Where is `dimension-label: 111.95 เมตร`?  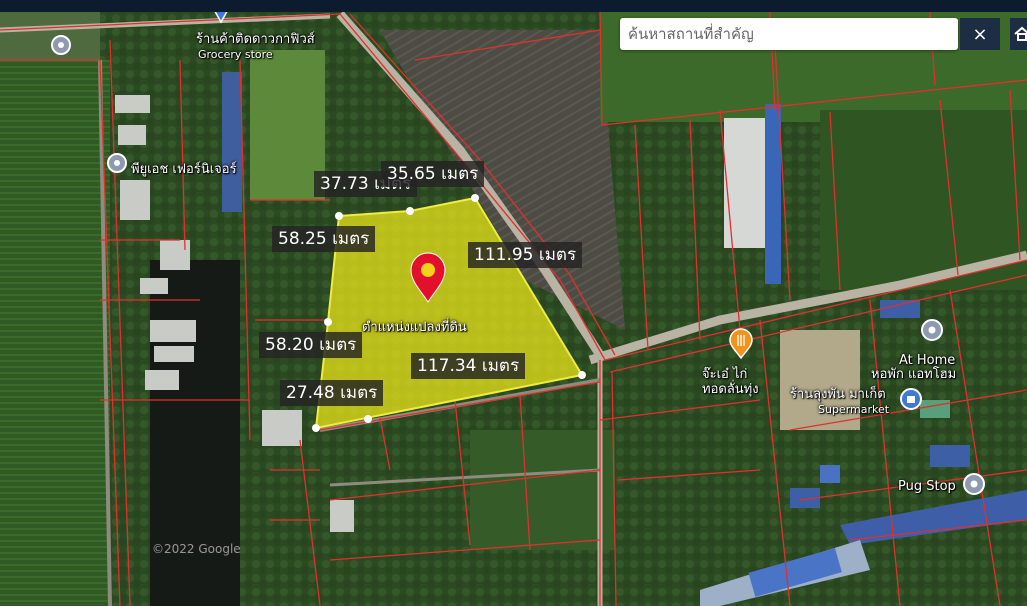
dimension-label: 111.95 เมตร is located at coordinates (525, 255).